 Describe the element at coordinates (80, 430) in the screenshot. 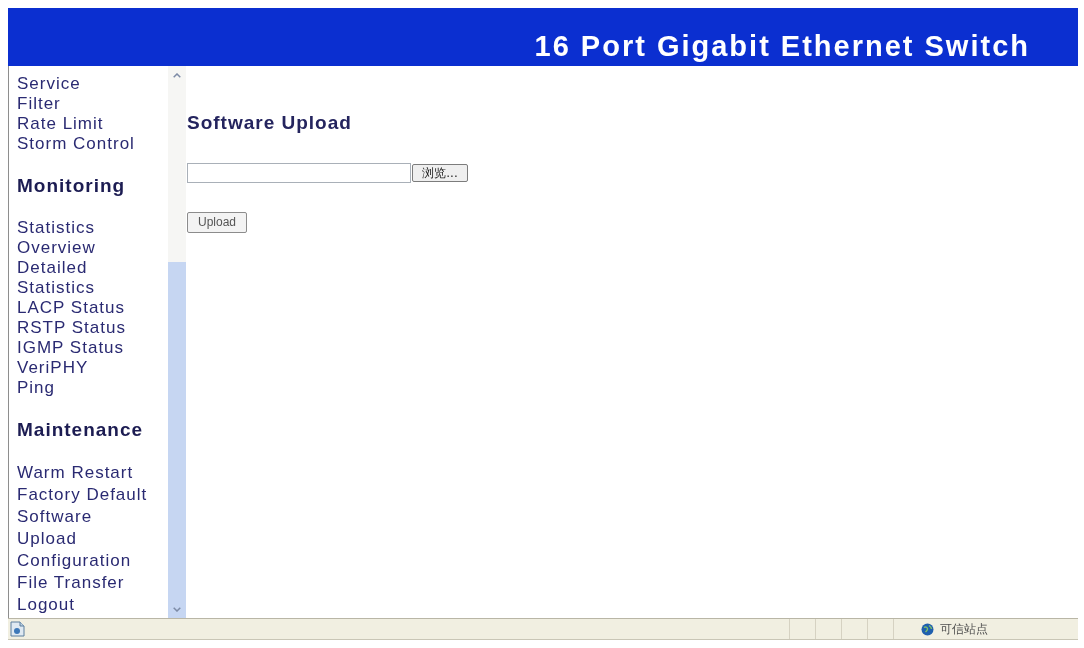

I see `sidebar-heading: Maintenance` at that location.